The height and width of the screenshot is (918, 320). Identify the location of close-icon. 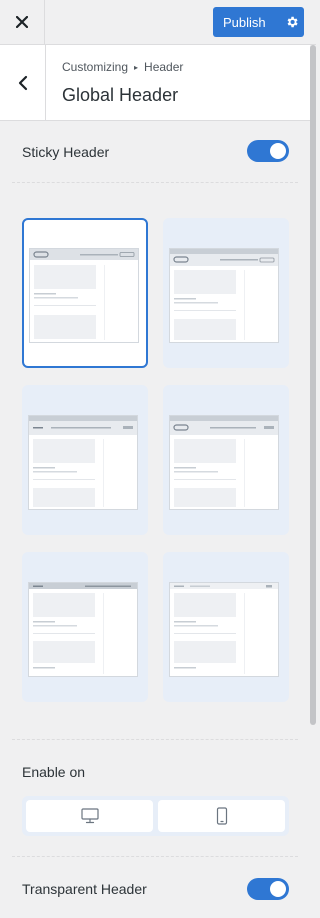
(22, 22).